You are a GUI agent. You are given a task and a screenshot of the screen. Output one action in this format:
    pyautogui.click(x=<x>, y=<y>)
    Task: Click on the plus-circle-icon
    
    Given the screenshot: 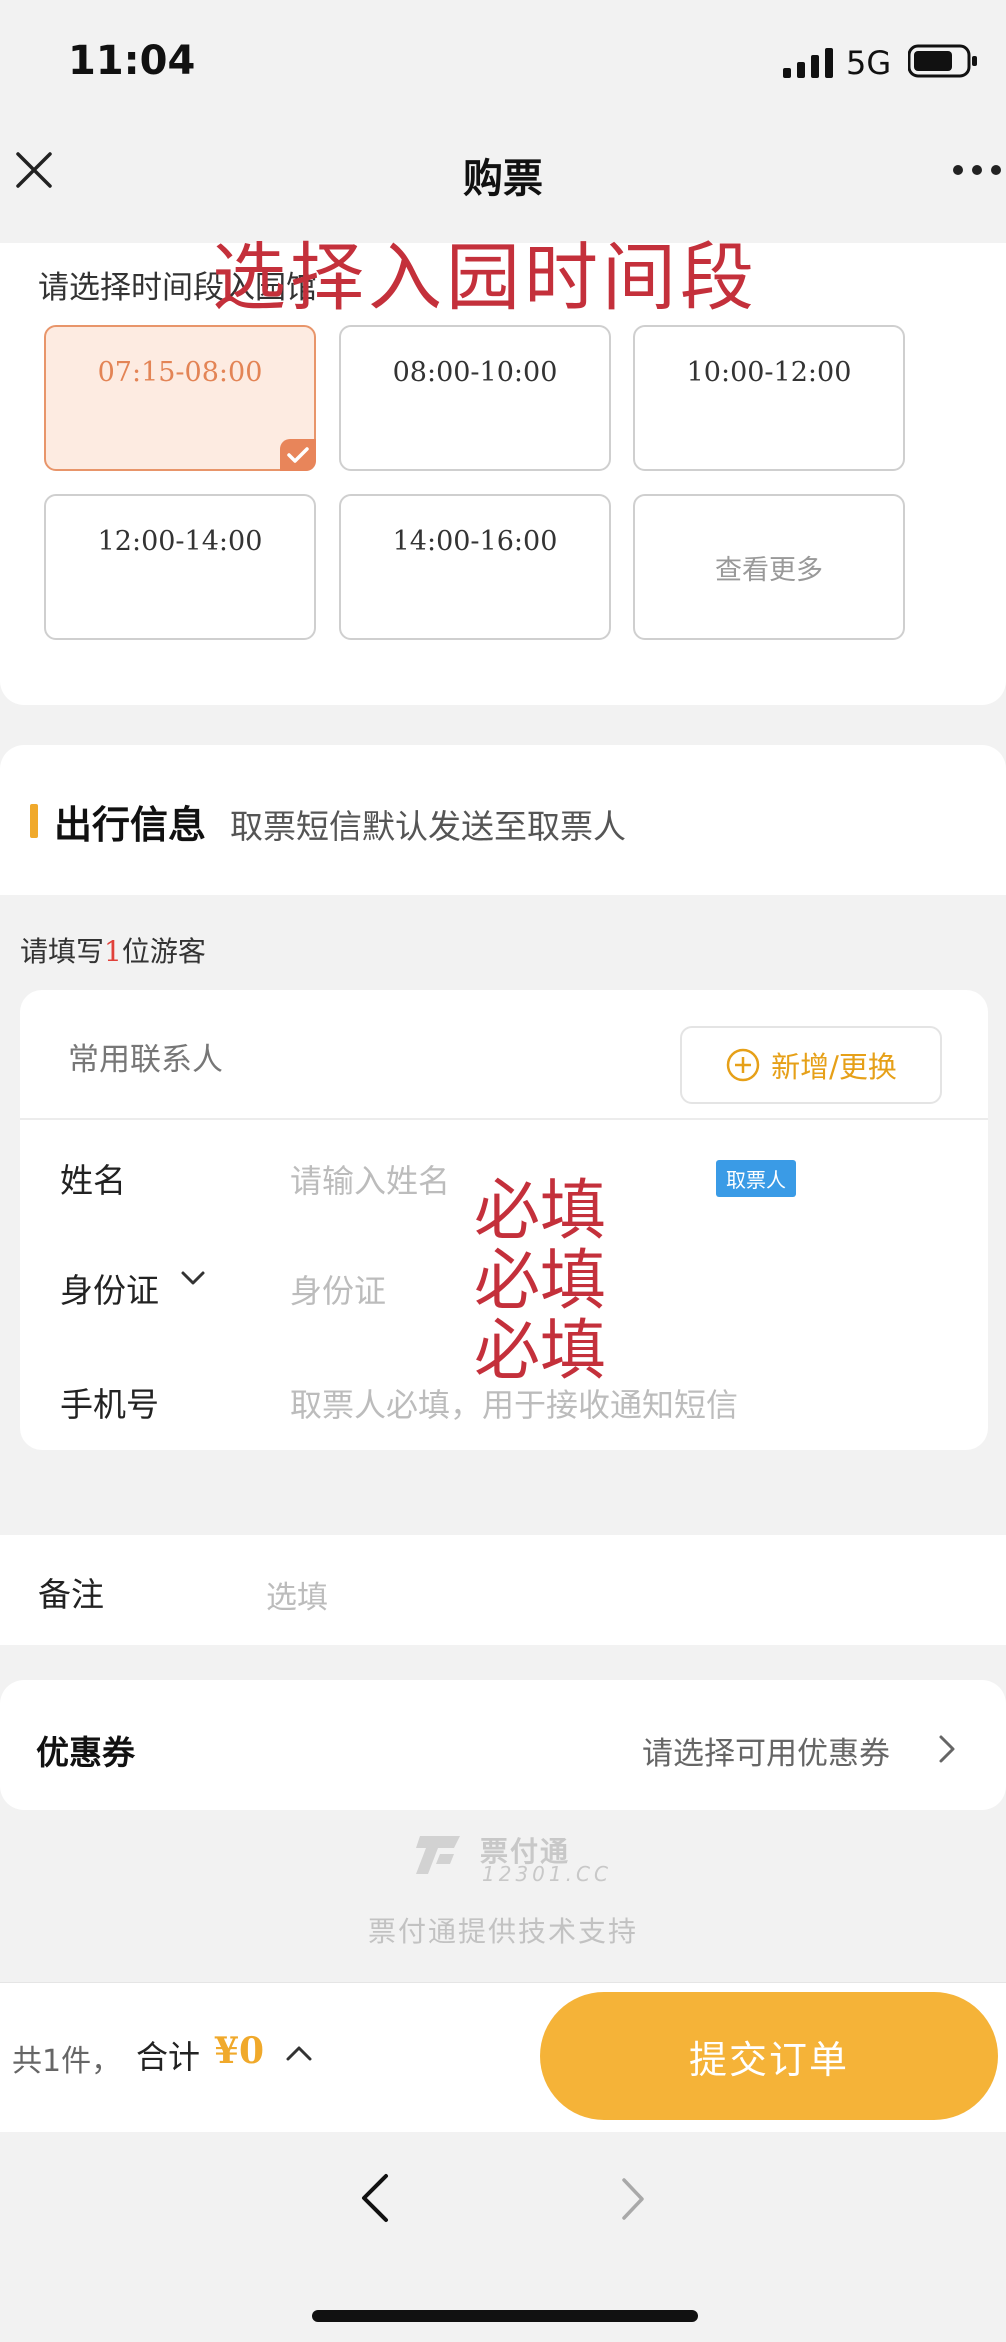 What is the action you would take?
    pyautogui.click(x=743, y=1065)
    